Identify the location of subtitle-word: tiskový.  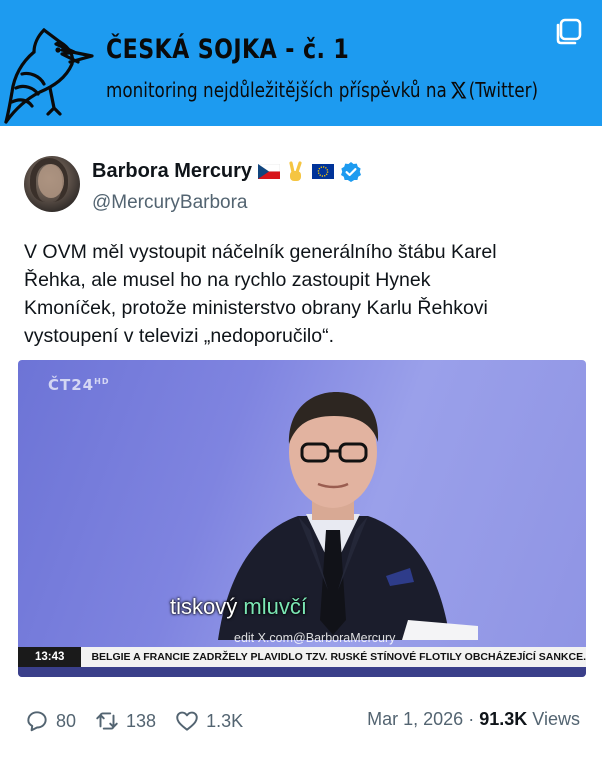
(204, 606).